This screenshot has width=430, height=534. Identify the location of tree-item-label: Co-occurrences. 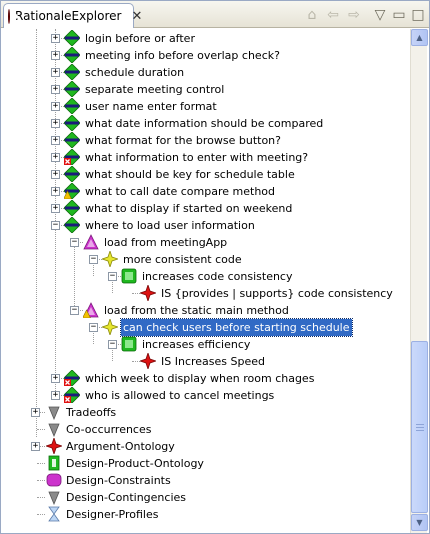
(108, 429).